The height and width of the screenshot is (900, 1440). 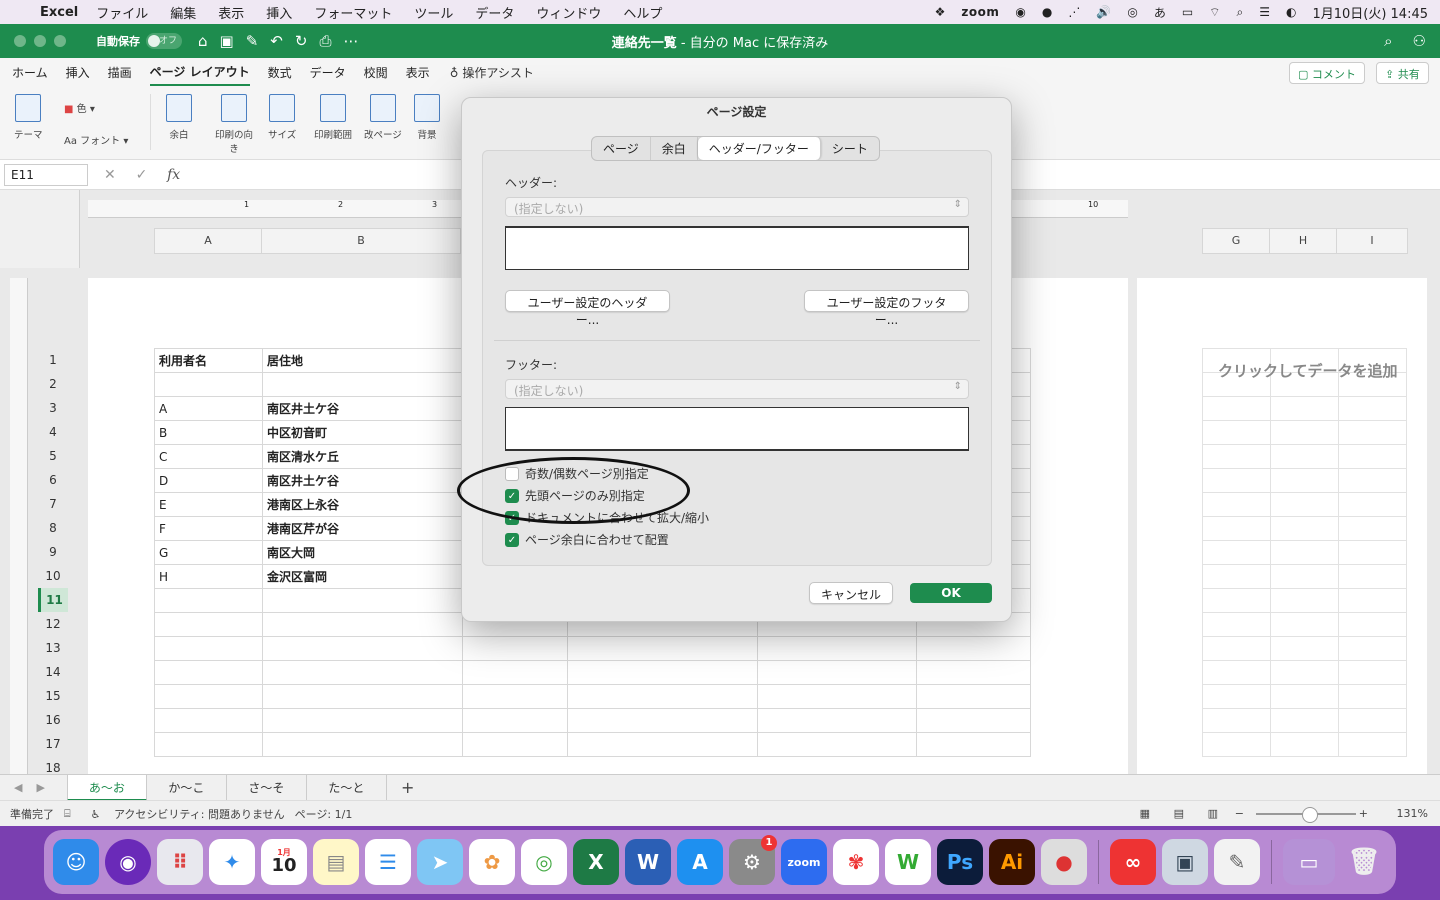 What do you see at coordinates (1012, 862) in the screenshot?
I see `illustrator-icon: Ai` at bounding box center [1012, 862].